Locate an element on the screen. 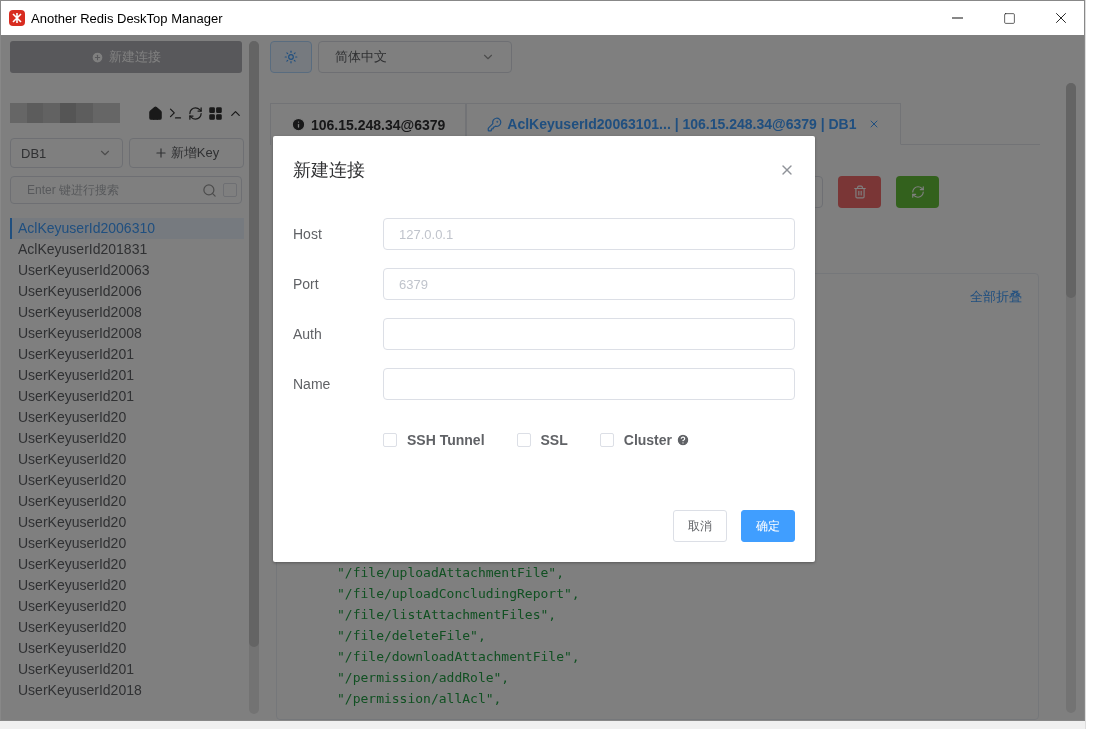 The height and width of the screenshot is (729, 1103). info-icon is located at coordinates (298, 124).